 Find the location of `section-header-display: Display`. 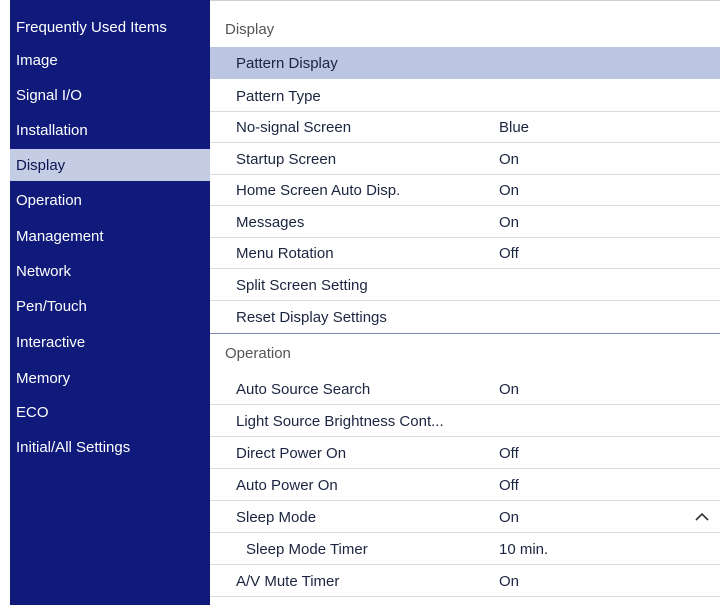

section-header-display: Display is located at coordinates (465, 29).